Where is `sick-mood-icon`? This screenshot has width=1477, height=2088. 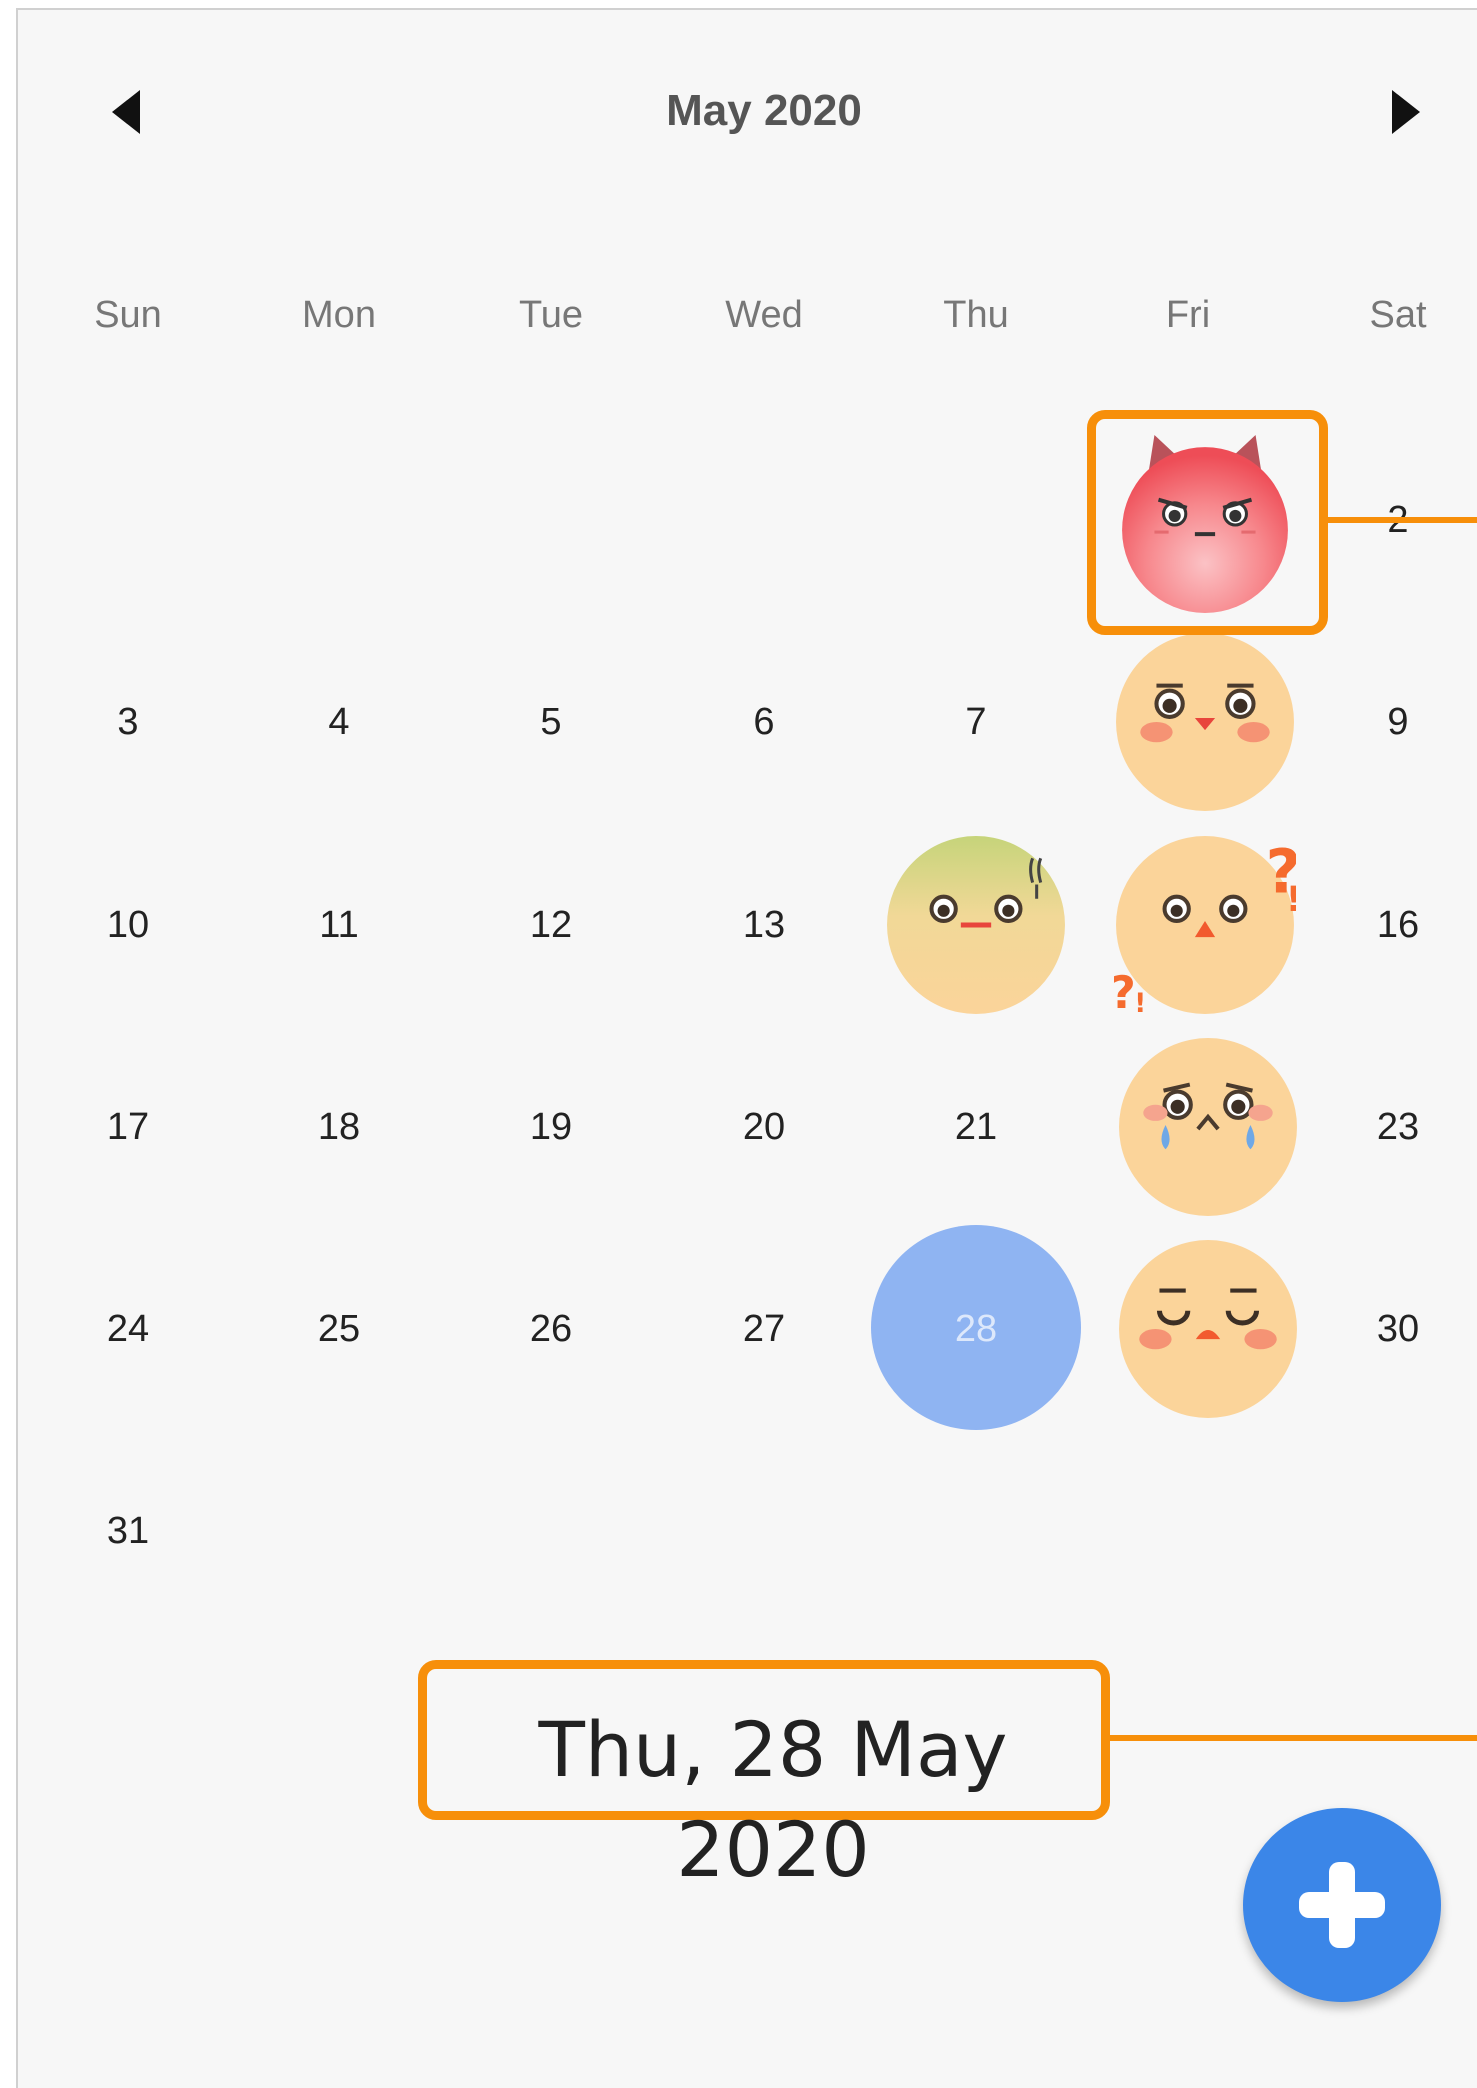 sick-mood-icon is located at coordinates (976, 925).